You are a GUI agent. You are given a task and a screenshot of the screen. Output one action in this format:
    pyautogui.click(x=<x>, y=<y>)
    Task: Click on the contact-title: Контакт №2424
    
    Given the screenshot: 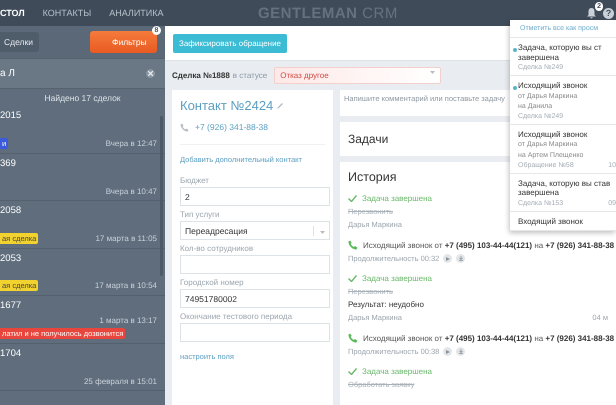 What is the action you would take?
    pyautogui.click(x=227, y=105)
    